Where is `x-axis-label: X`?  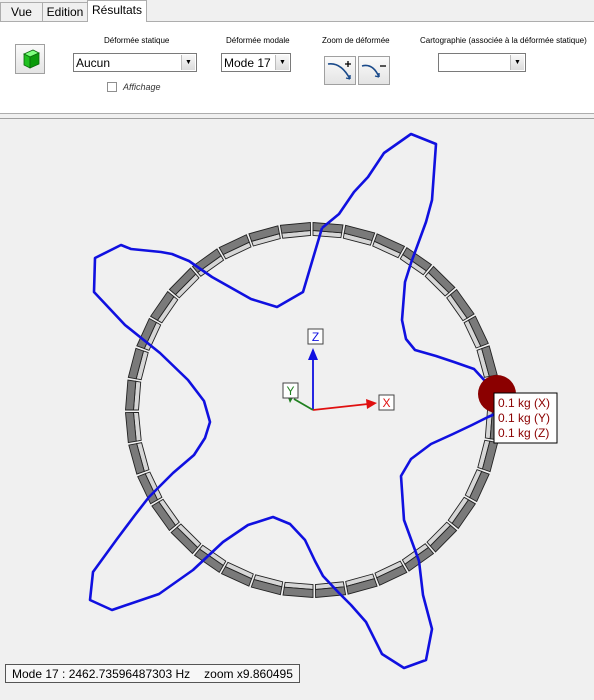 x-axis-label: X is located at coordinates (386, 403).